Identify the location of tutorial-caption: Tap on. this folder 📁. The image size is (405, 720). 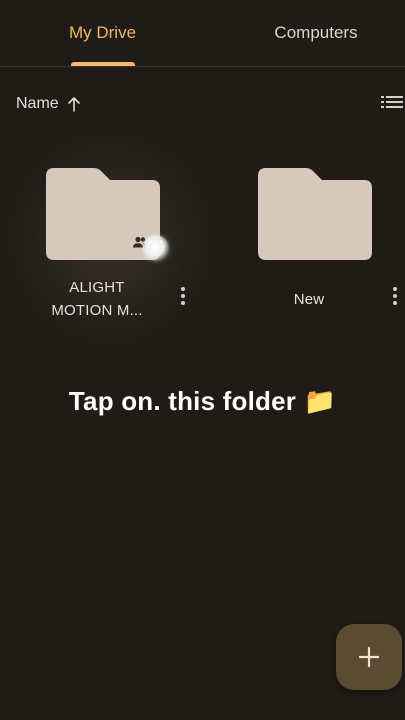
(202, 401).